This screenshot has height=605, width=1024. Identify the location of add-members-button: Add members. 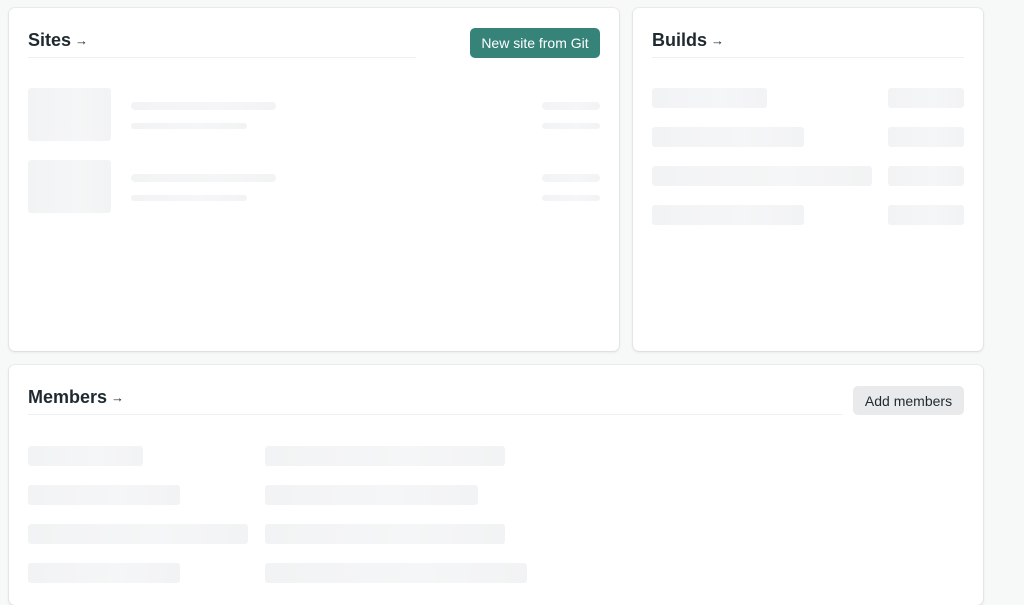
(908, 400).